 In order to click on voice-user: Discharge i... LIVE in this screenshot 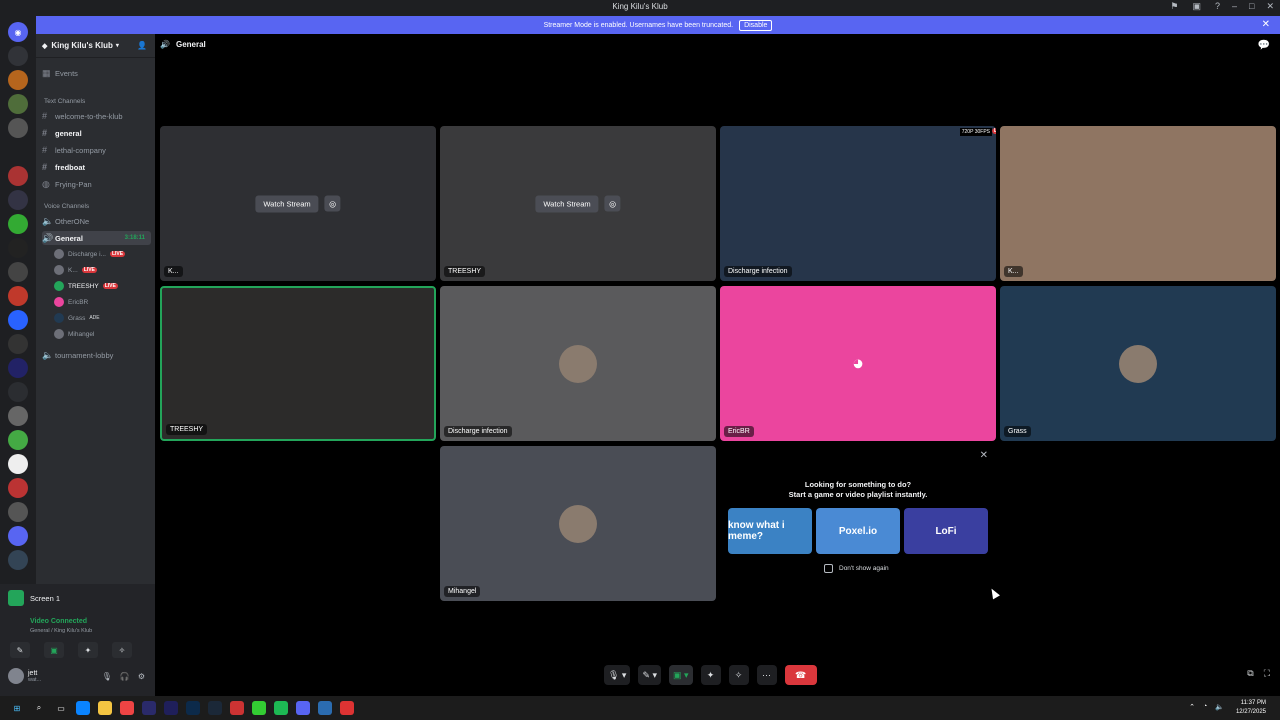, I will do `click(101, 254)`.